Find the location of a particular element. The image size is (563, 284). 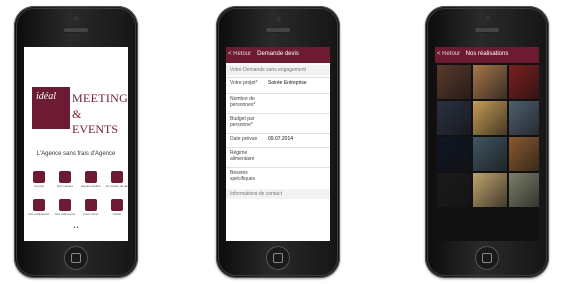

field-label: Date prévue is located at coordinates (244, 139).